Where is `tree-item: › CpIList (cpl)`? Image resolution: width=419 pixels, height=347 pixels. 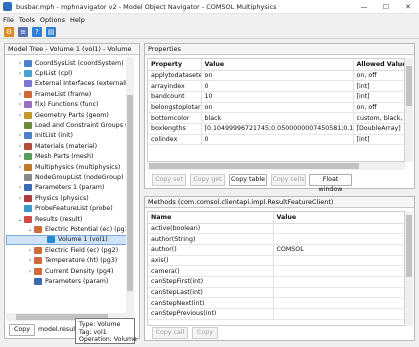
tree-item: › CpIList (cpl) is located at coordinates (70, 73).